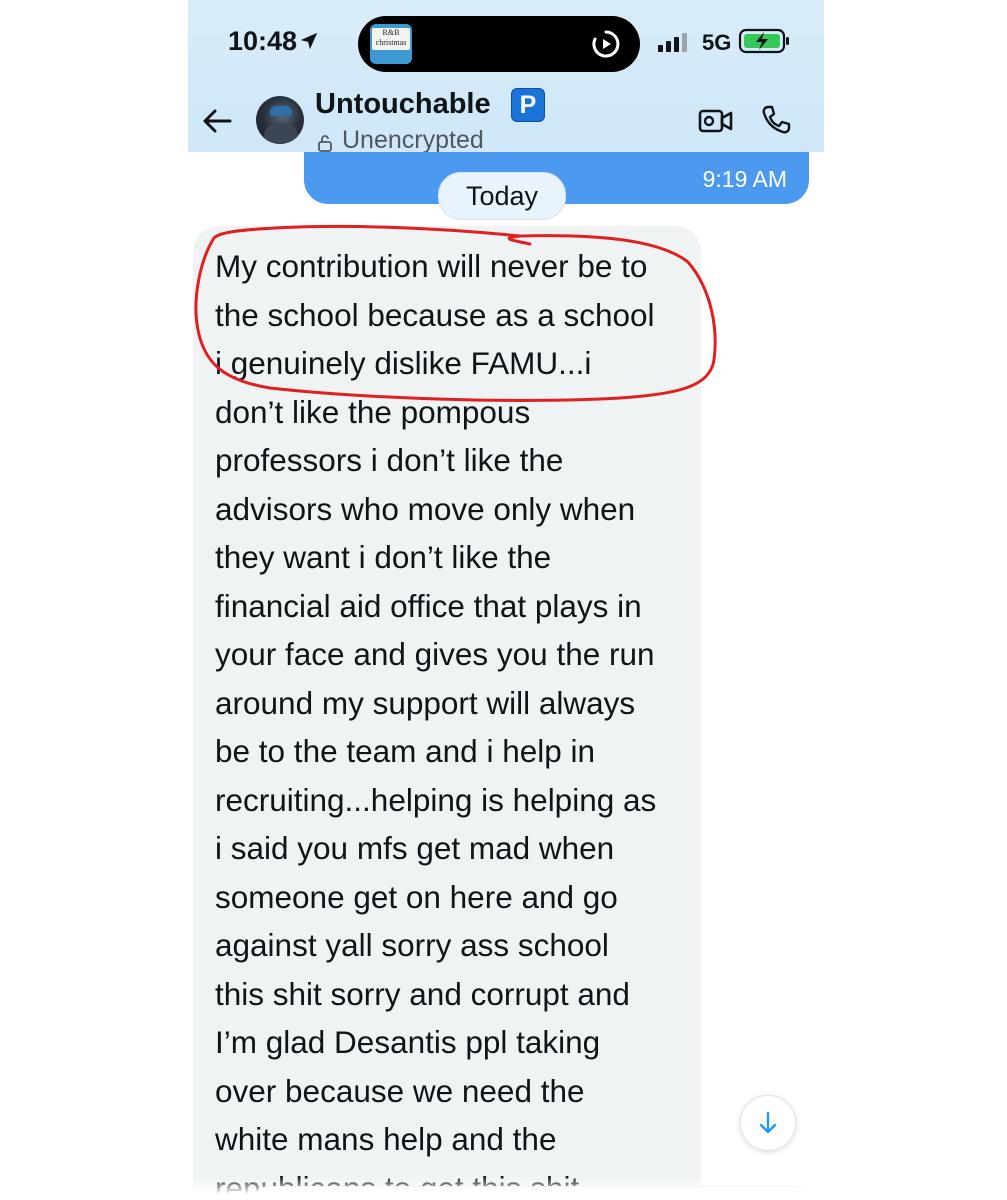  I want to click on avatar, so click(280, 120).